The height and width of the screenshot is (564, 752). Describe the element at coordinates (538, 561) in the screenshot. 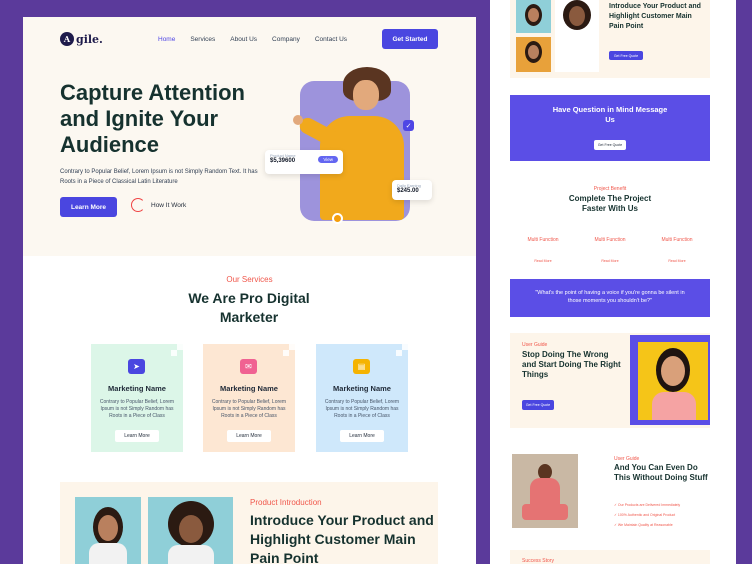

I see `side-story-tag: Success Story` at that location.